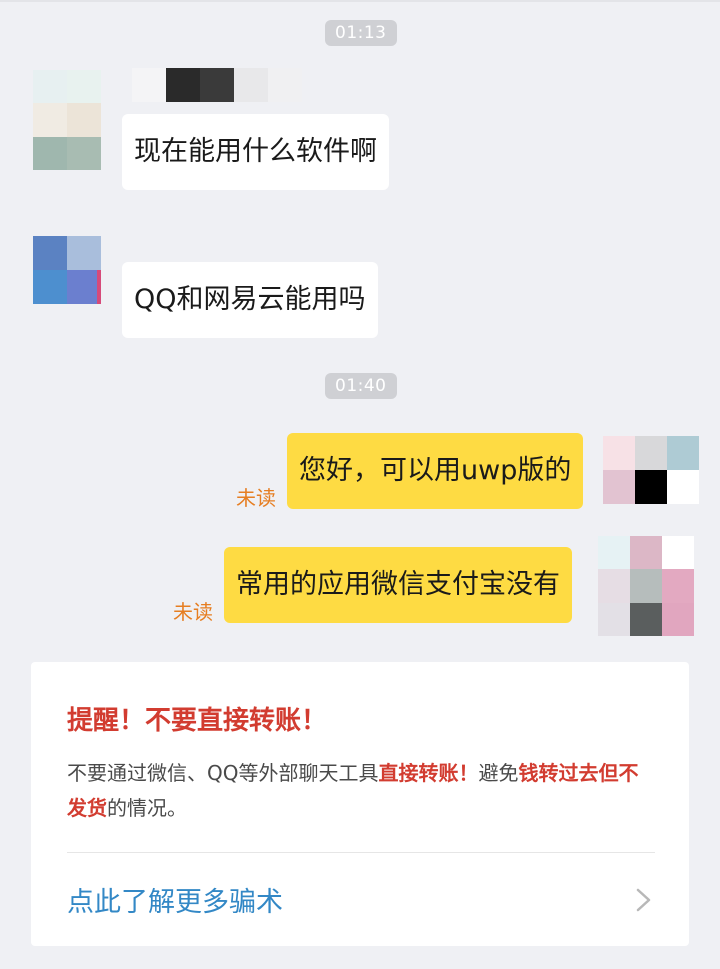 This screenshot has width=720, height=969. I want to click on notice-highlight: 直接转账！, so click(428, 773).